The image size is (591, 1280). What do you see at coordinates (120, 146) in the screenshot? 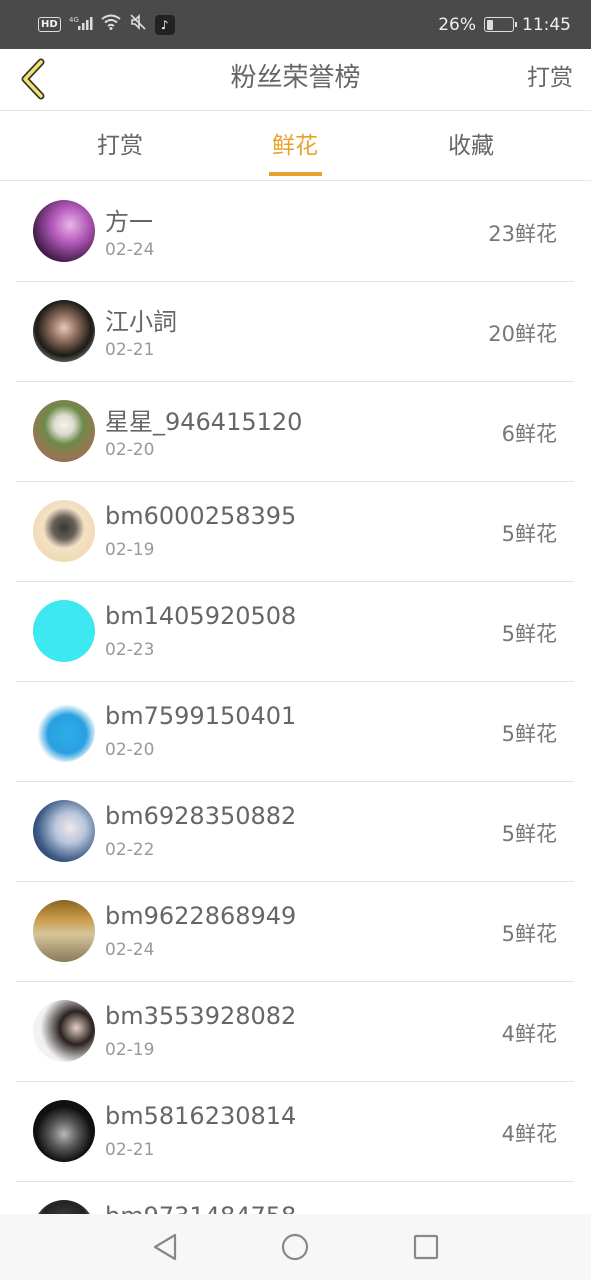
I see `tab-reward: 打赏` at bounding box center [120, 146].